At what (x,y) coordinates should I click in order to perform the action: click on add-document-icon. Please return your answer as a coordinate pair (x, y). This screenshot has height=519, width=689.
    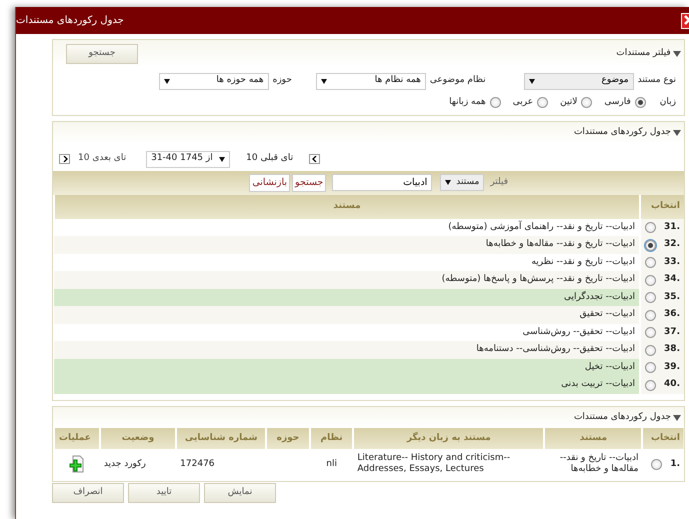
    Looking at the image, I should click on (76, 464).